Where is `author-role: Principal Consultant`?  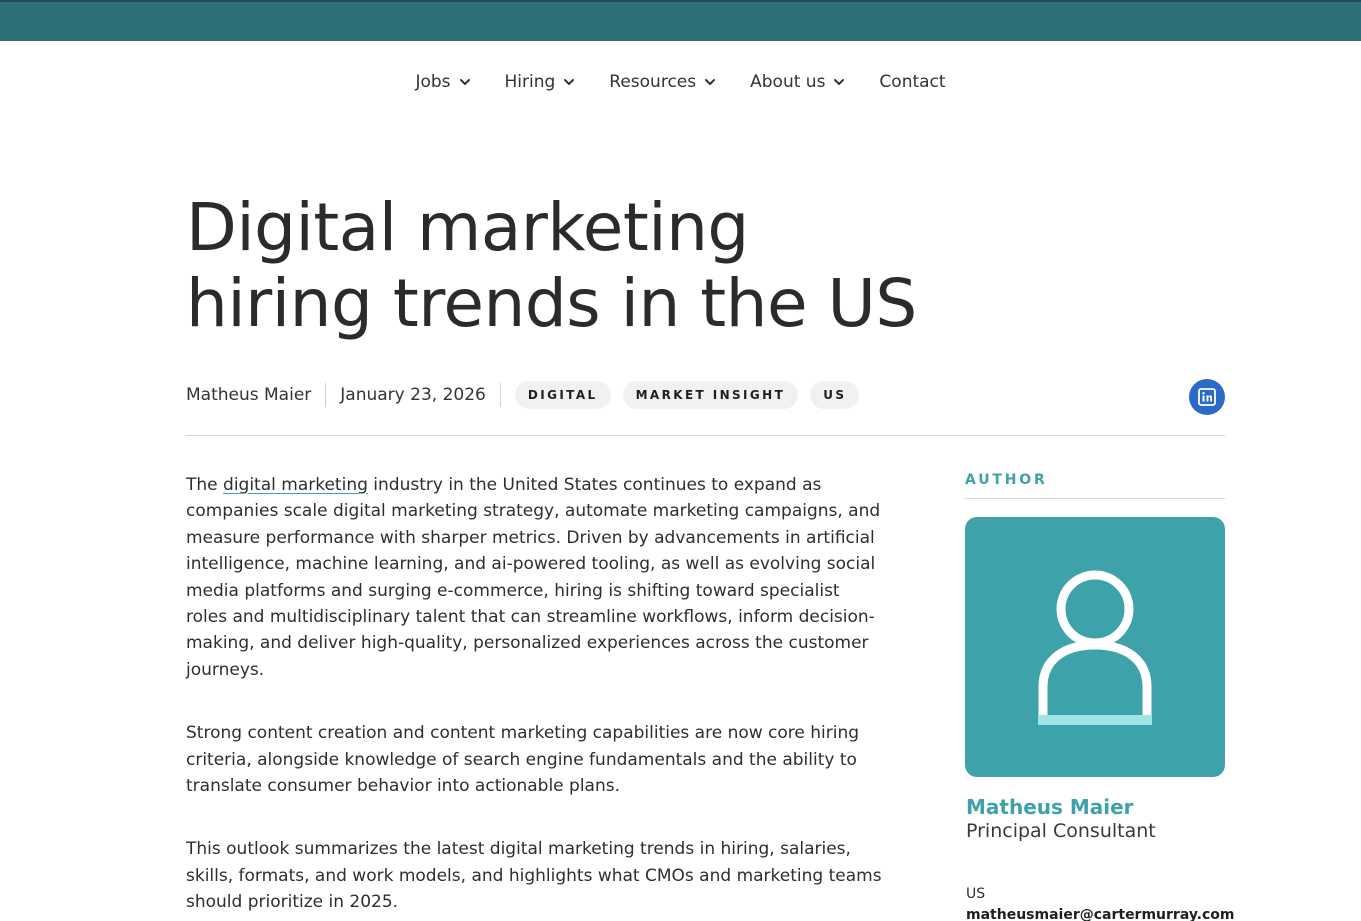 author-role: Principal Consultant is located at coordinates (1061, 831).